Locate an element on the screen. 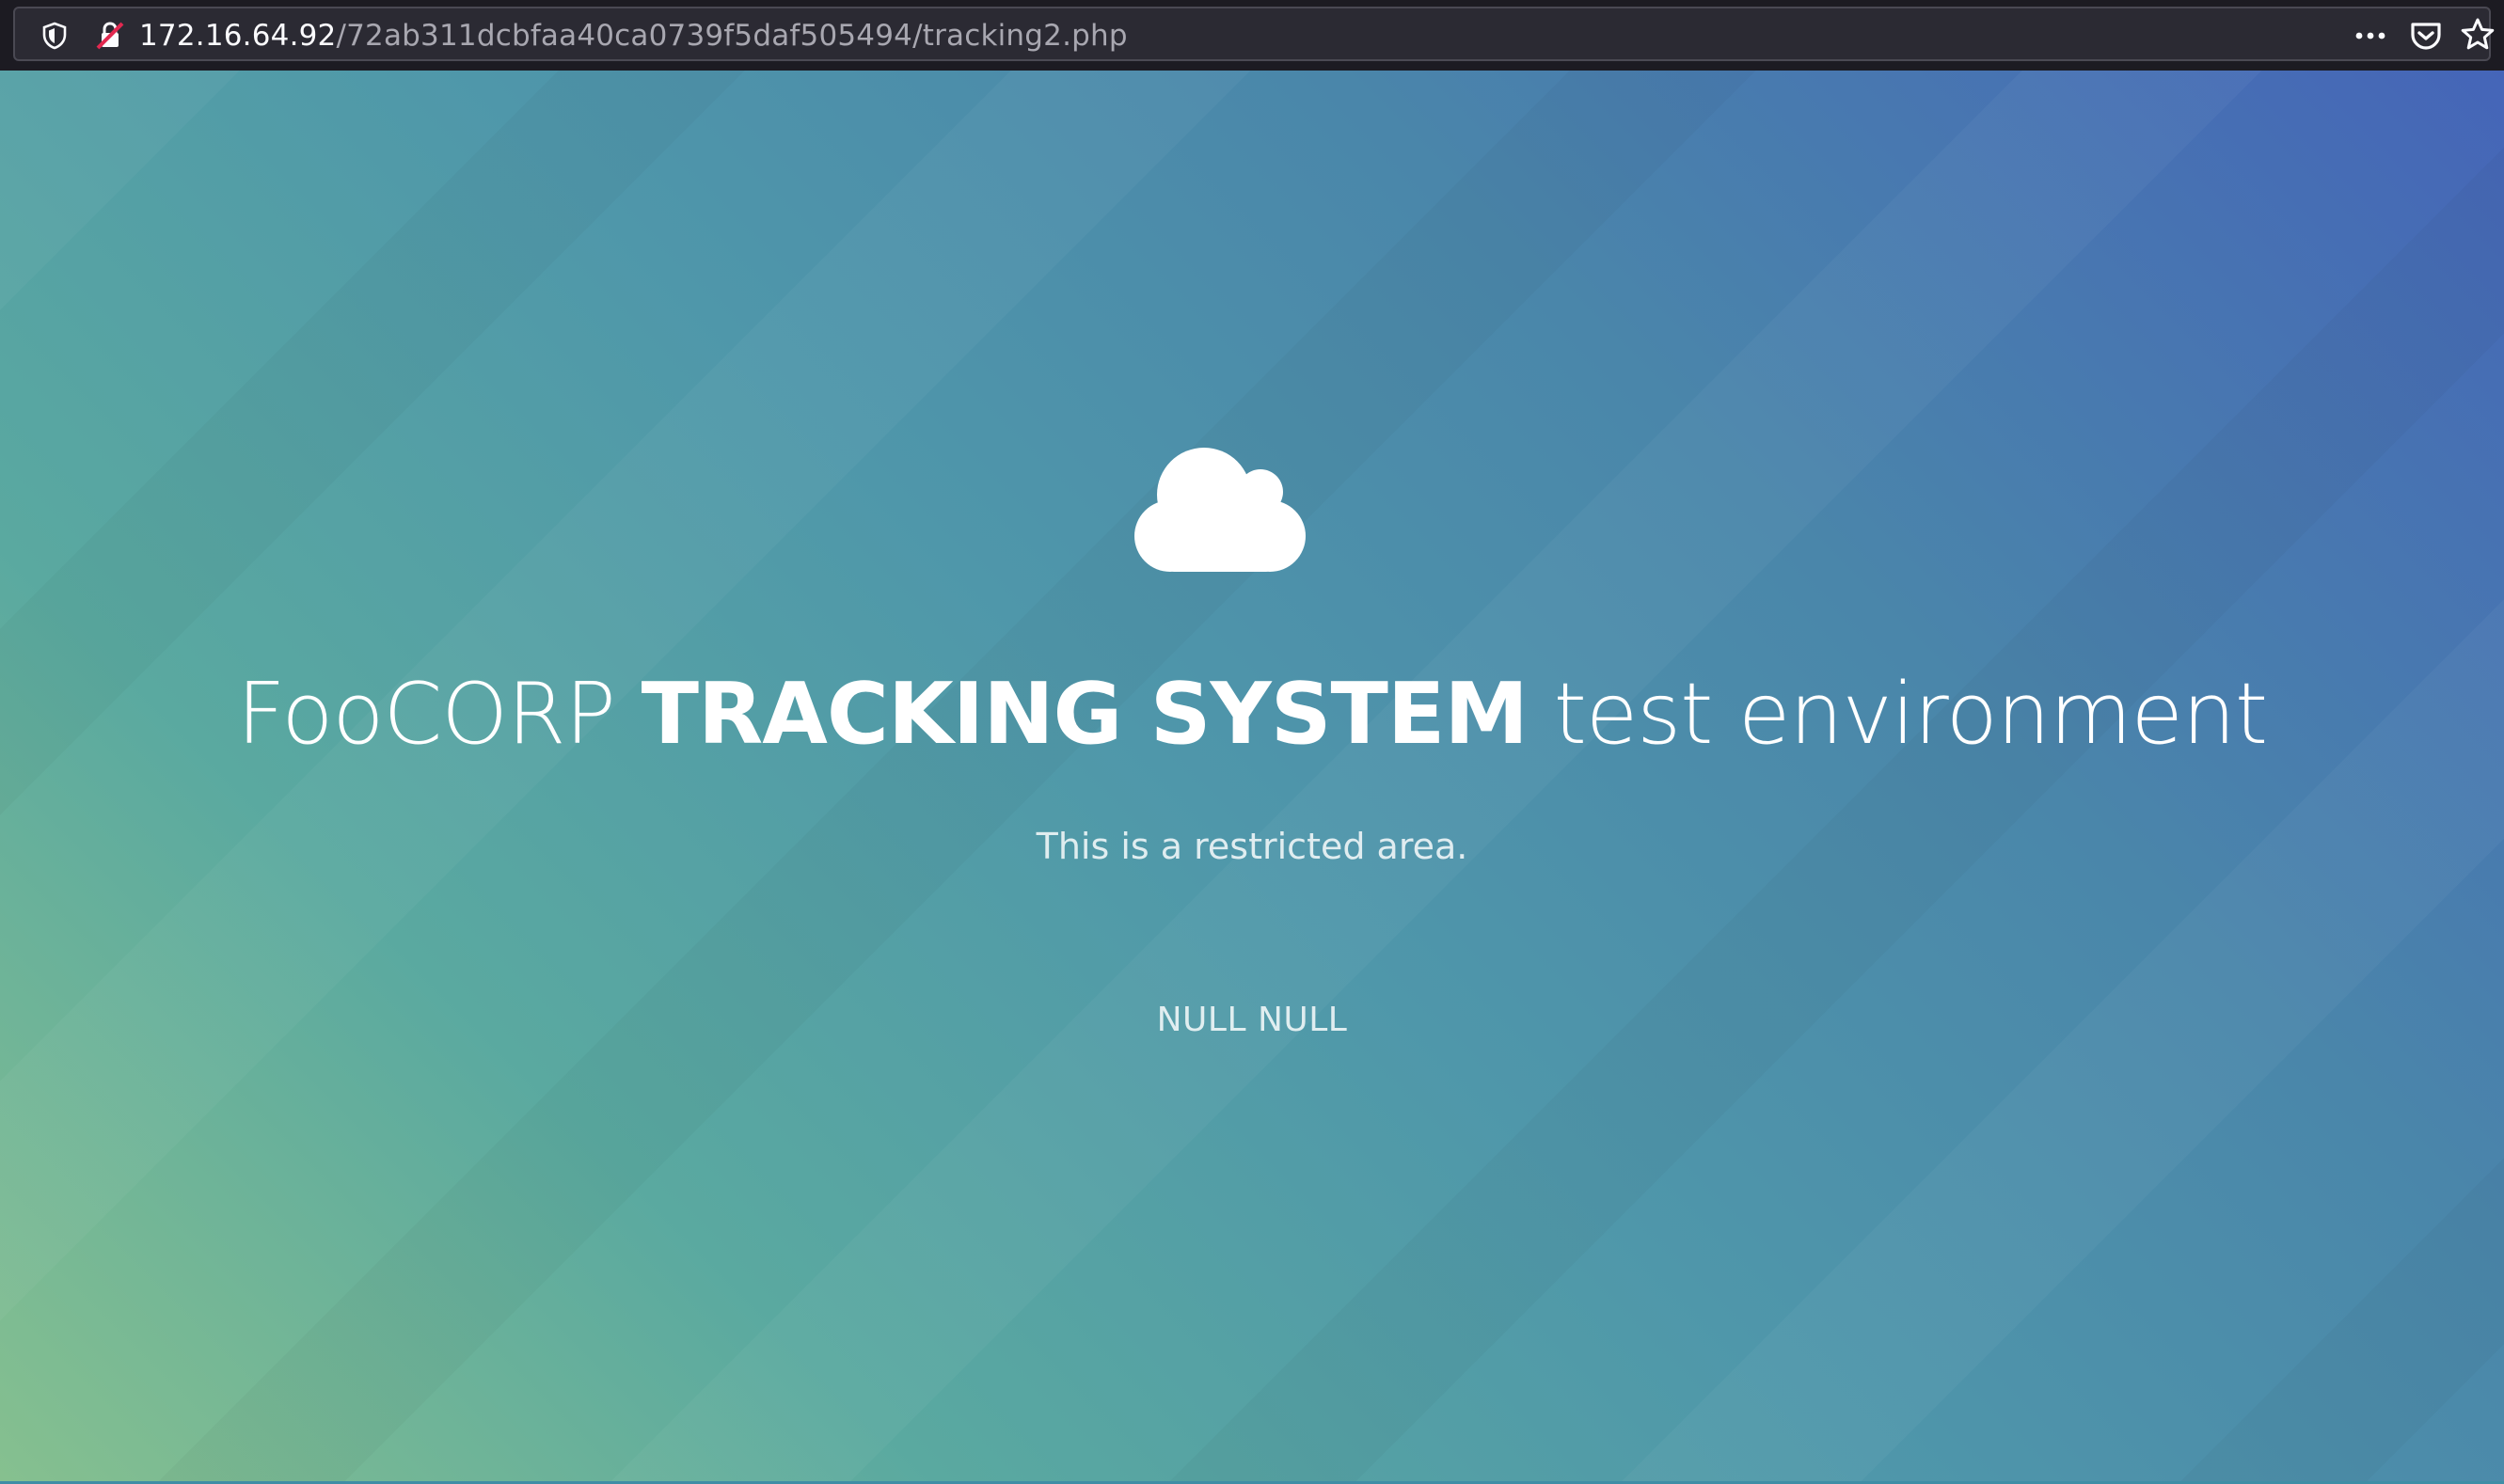  star-icon is located at coordinates (2478, 35).